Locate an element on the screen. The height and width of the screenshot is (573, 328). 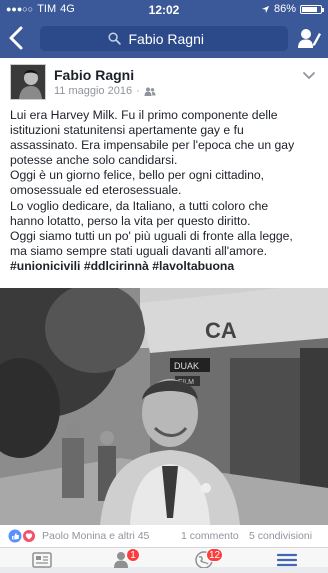
shares-count: 5 condivisioni is located at coordinates (280, 536).